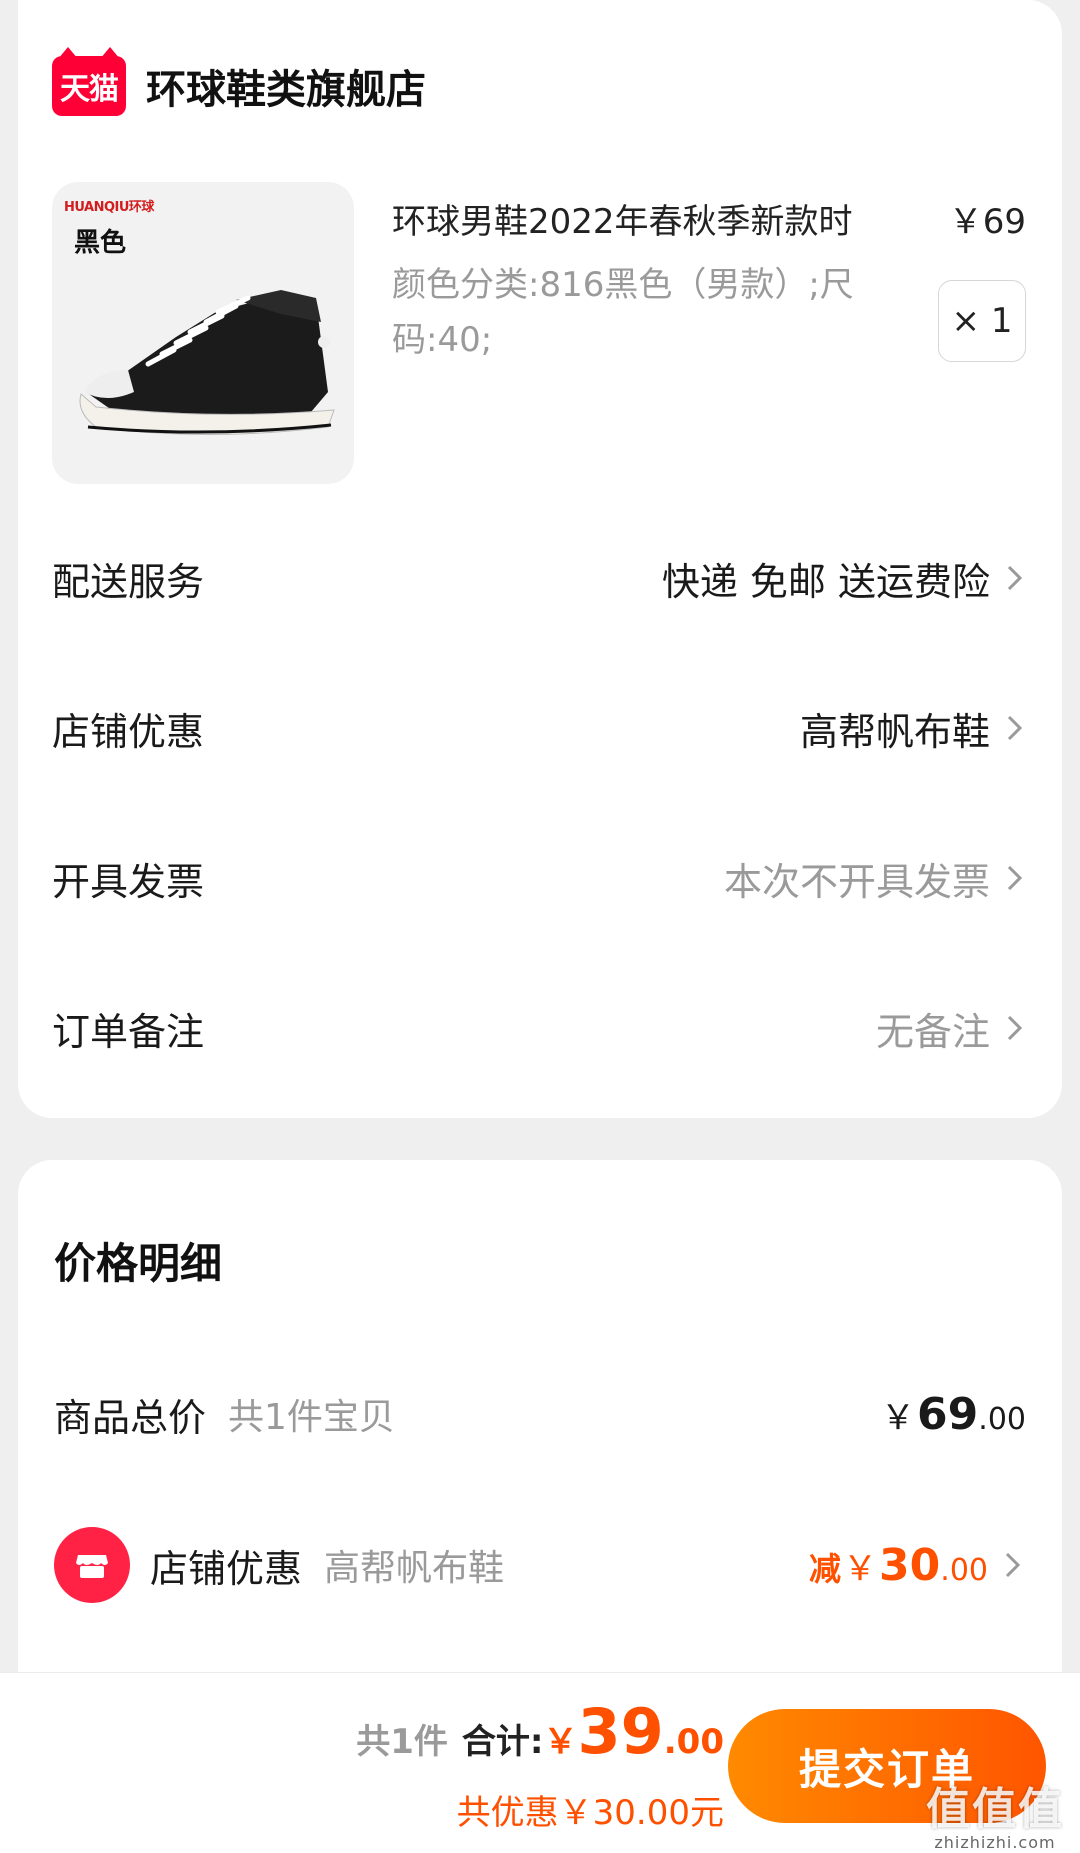  I want to click on watermark-url: zhizhizhi.com, so click(995, 1842).